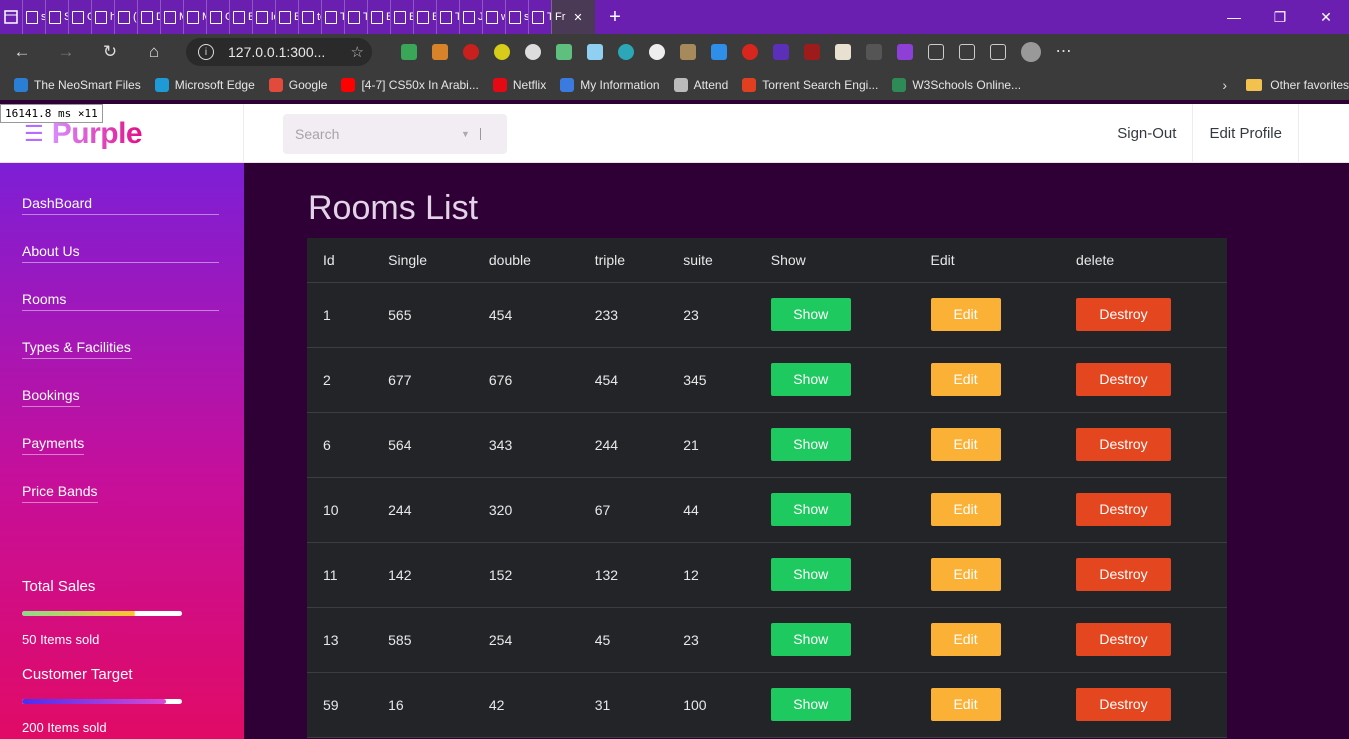 This screenshot has height=739, width=1349. Describe the element at coordinates (966, 52) in the screenshot. I see `favorites-icon` at that location.